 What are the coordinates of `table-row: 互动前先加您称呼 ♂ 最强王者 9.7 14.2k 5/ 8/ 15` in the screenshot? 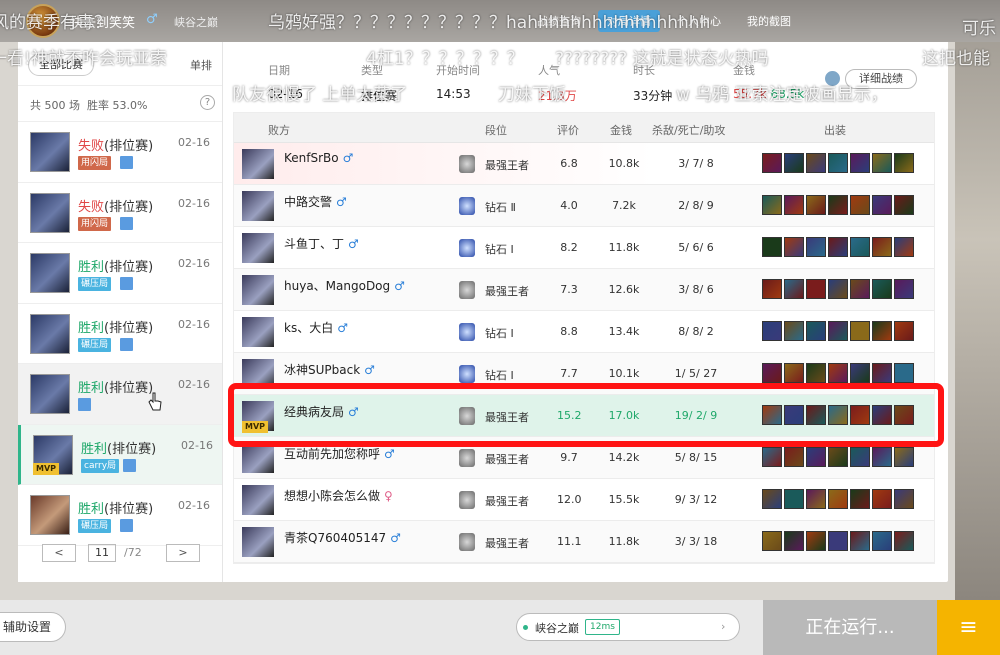 It's located at (584, 458).